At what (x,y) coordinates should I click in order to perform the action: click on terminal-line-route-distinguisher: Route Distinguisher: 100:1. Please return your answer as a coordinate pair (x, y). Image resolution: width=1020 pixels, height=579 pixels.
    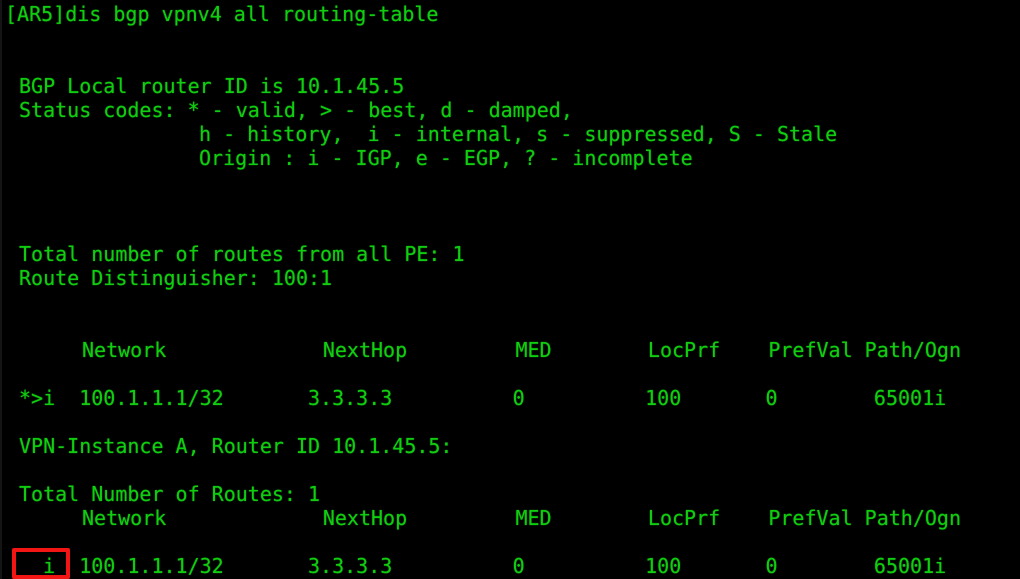
    Looking at the image, I should click on (176, 278).